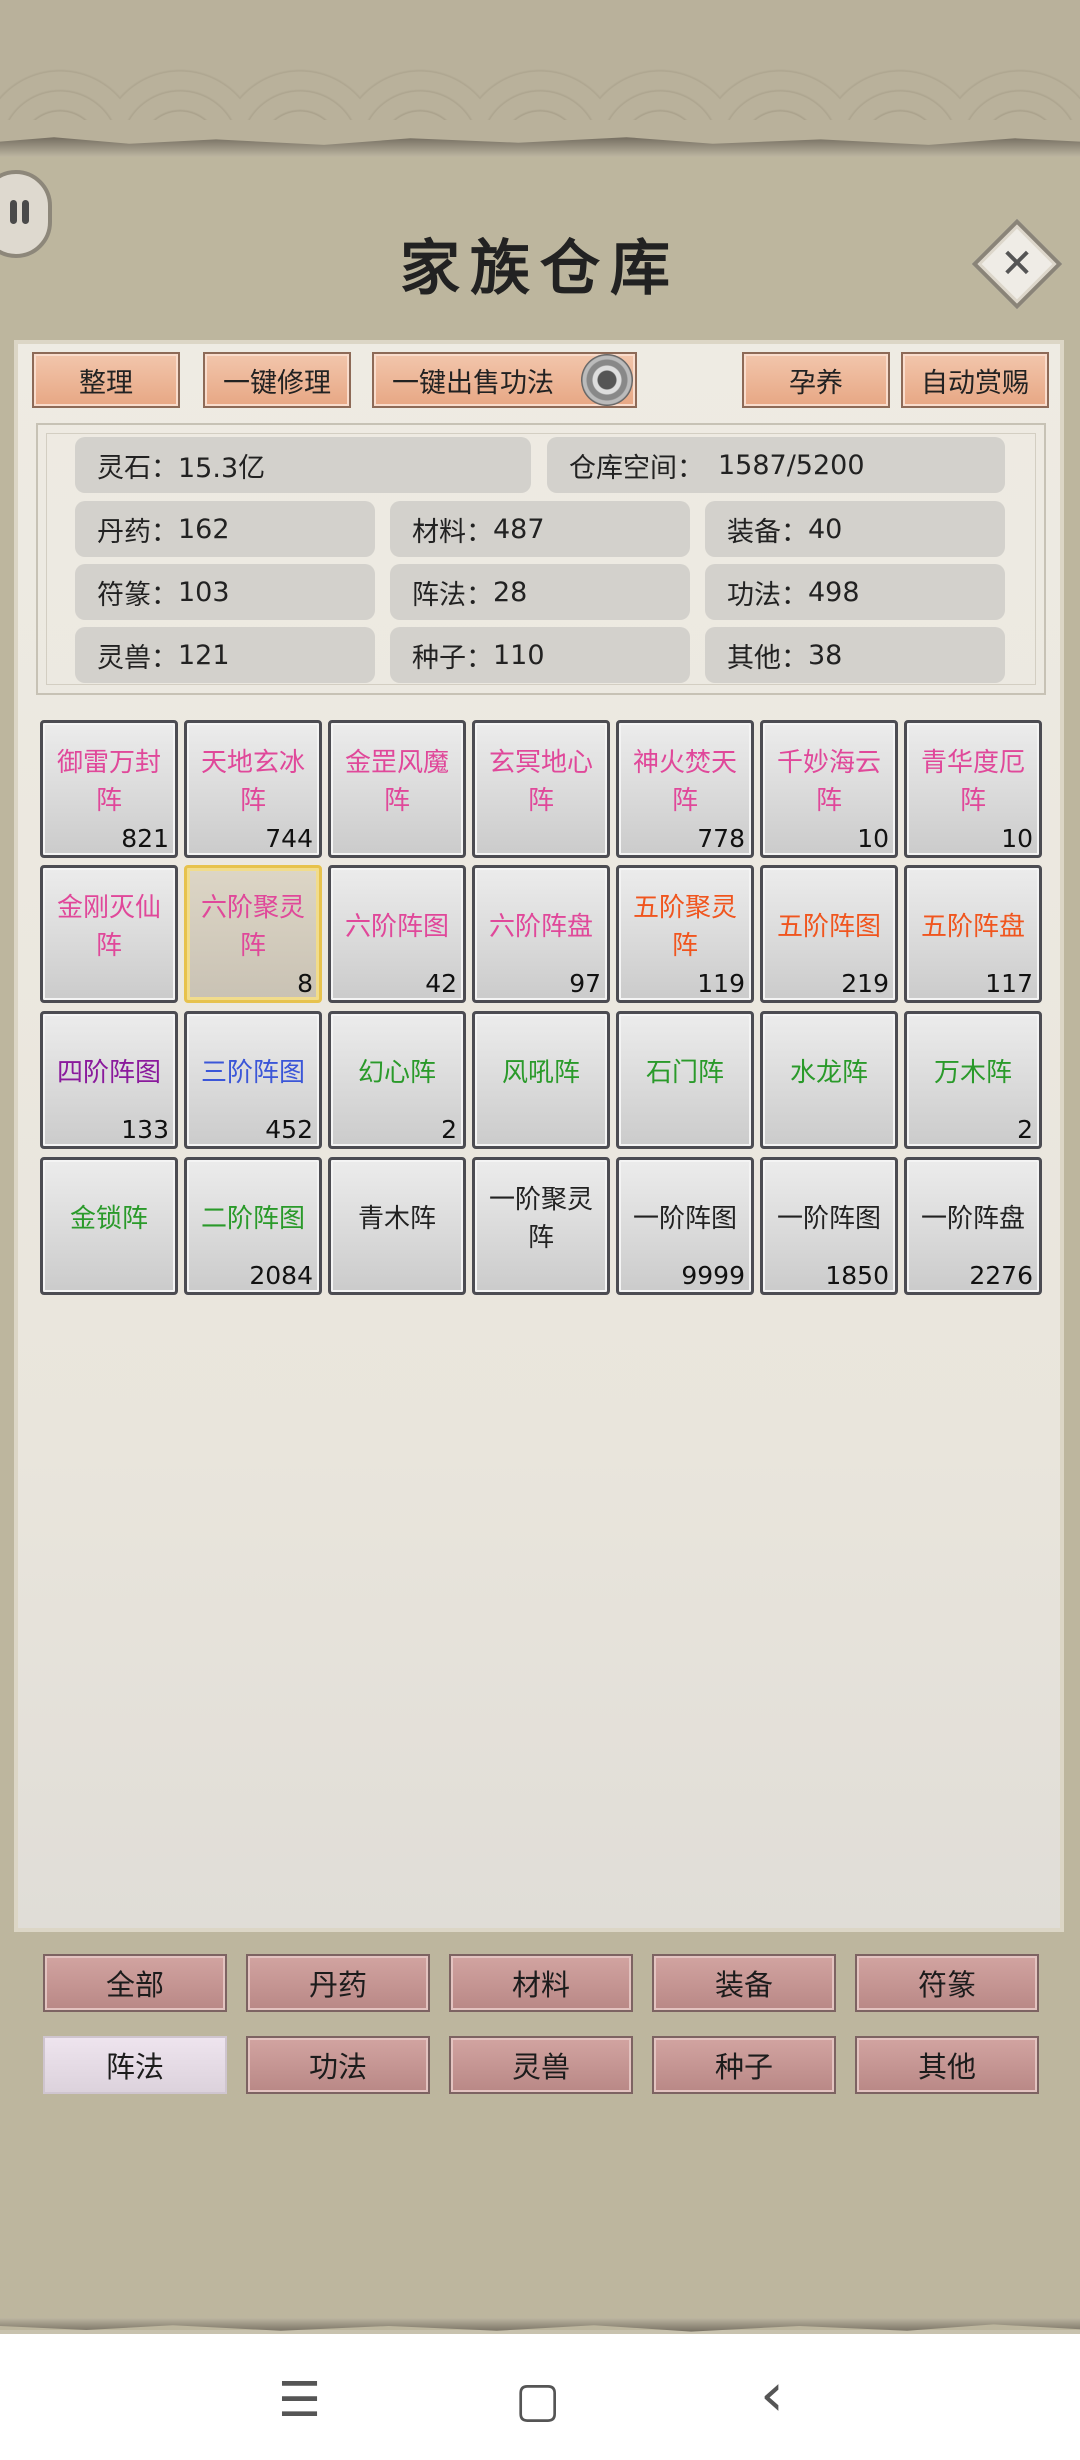  I want to click on item-name: 玄冥地心阵, so click(540, 782).